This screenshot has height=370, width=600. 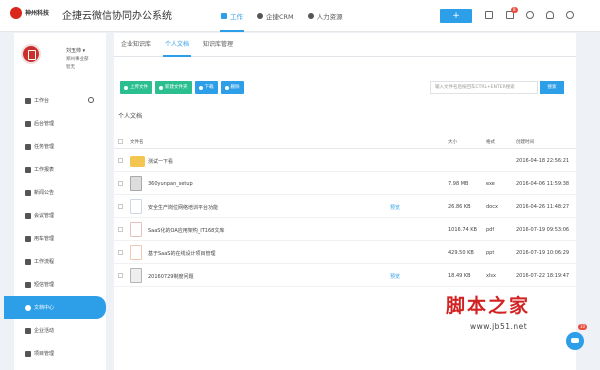 I want to click on app-title: 企捷云微信协同办公系统, so click(x=117, y=16).